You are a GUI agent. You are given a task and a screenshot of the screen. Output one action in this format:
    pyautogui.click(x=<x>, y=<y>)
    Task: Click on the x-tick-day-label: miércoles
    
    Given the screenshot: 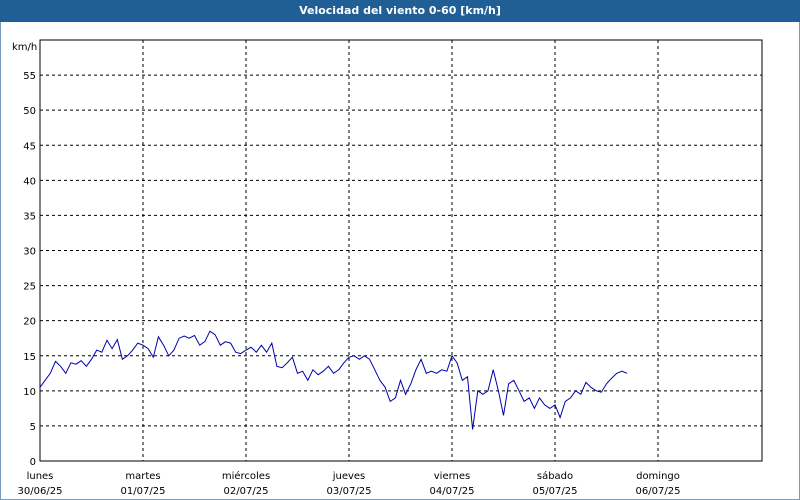 What is the action you would take?
    pyautogui.click(x=246, y=476)
    